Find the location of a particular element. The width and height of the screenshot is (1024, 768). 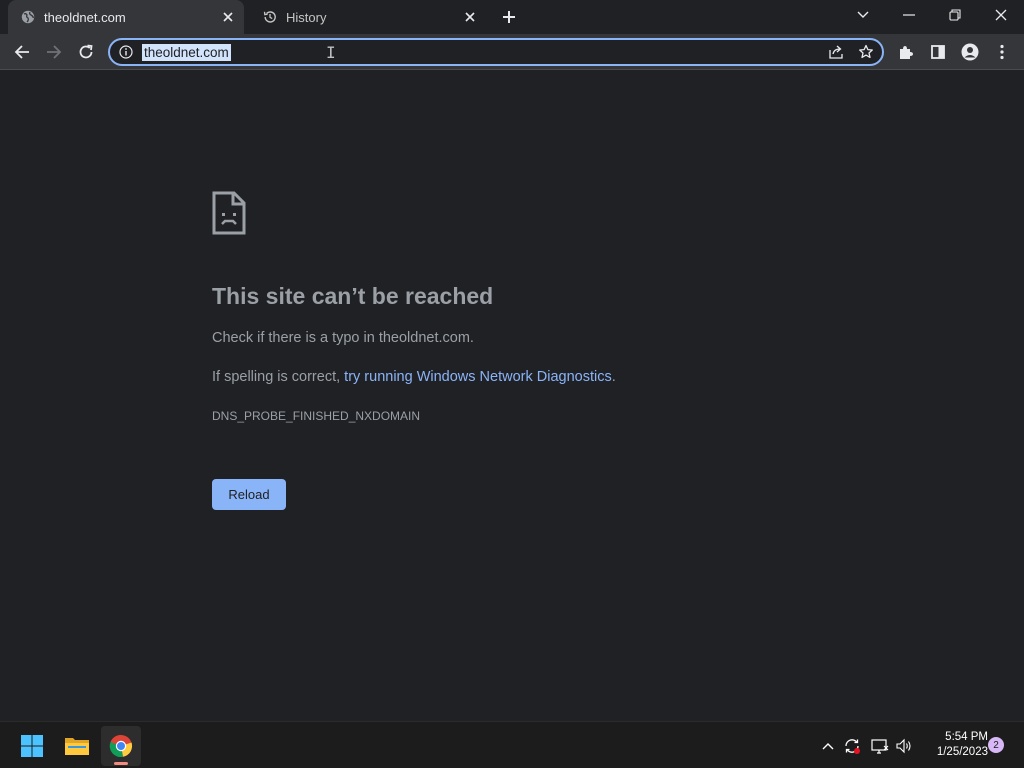

speaker-icon is located at coordinates (903, 746).